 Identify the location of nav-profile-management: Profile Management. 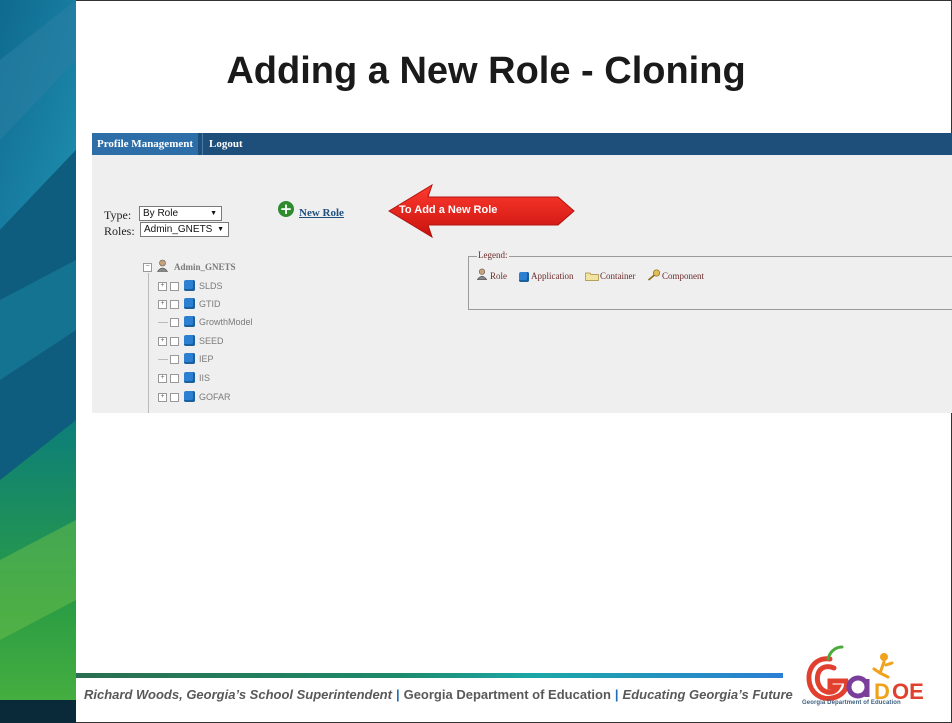
(145, 144).